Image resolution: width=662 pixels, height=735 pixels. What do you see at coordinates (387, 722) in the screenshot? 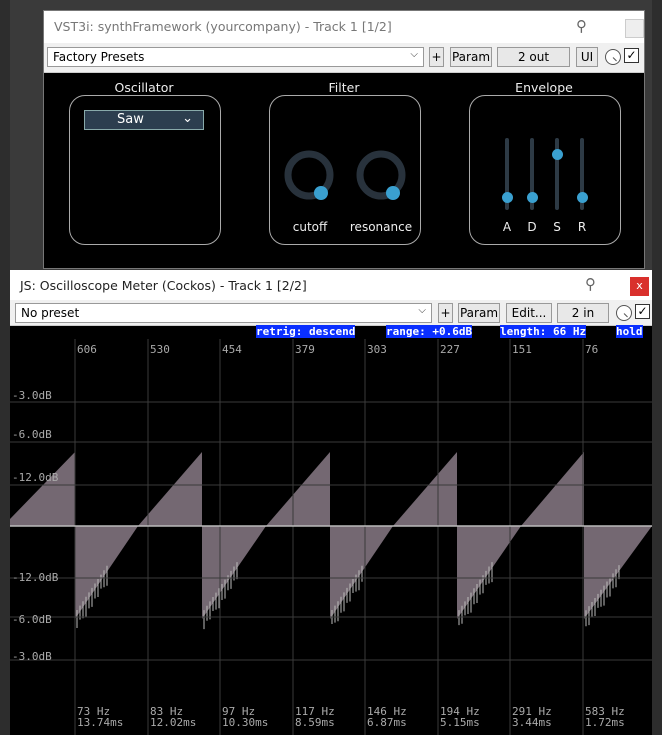
I see `time-label: 6.87ms` at bounding box center [387, 722].